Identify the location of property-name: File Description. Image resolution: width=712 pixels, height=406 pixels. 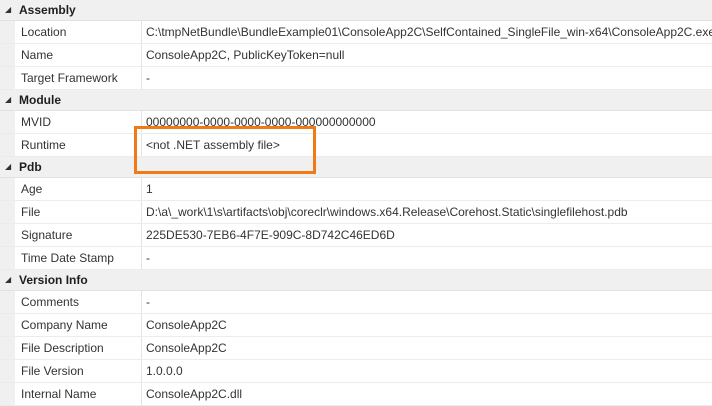
(78, 348).